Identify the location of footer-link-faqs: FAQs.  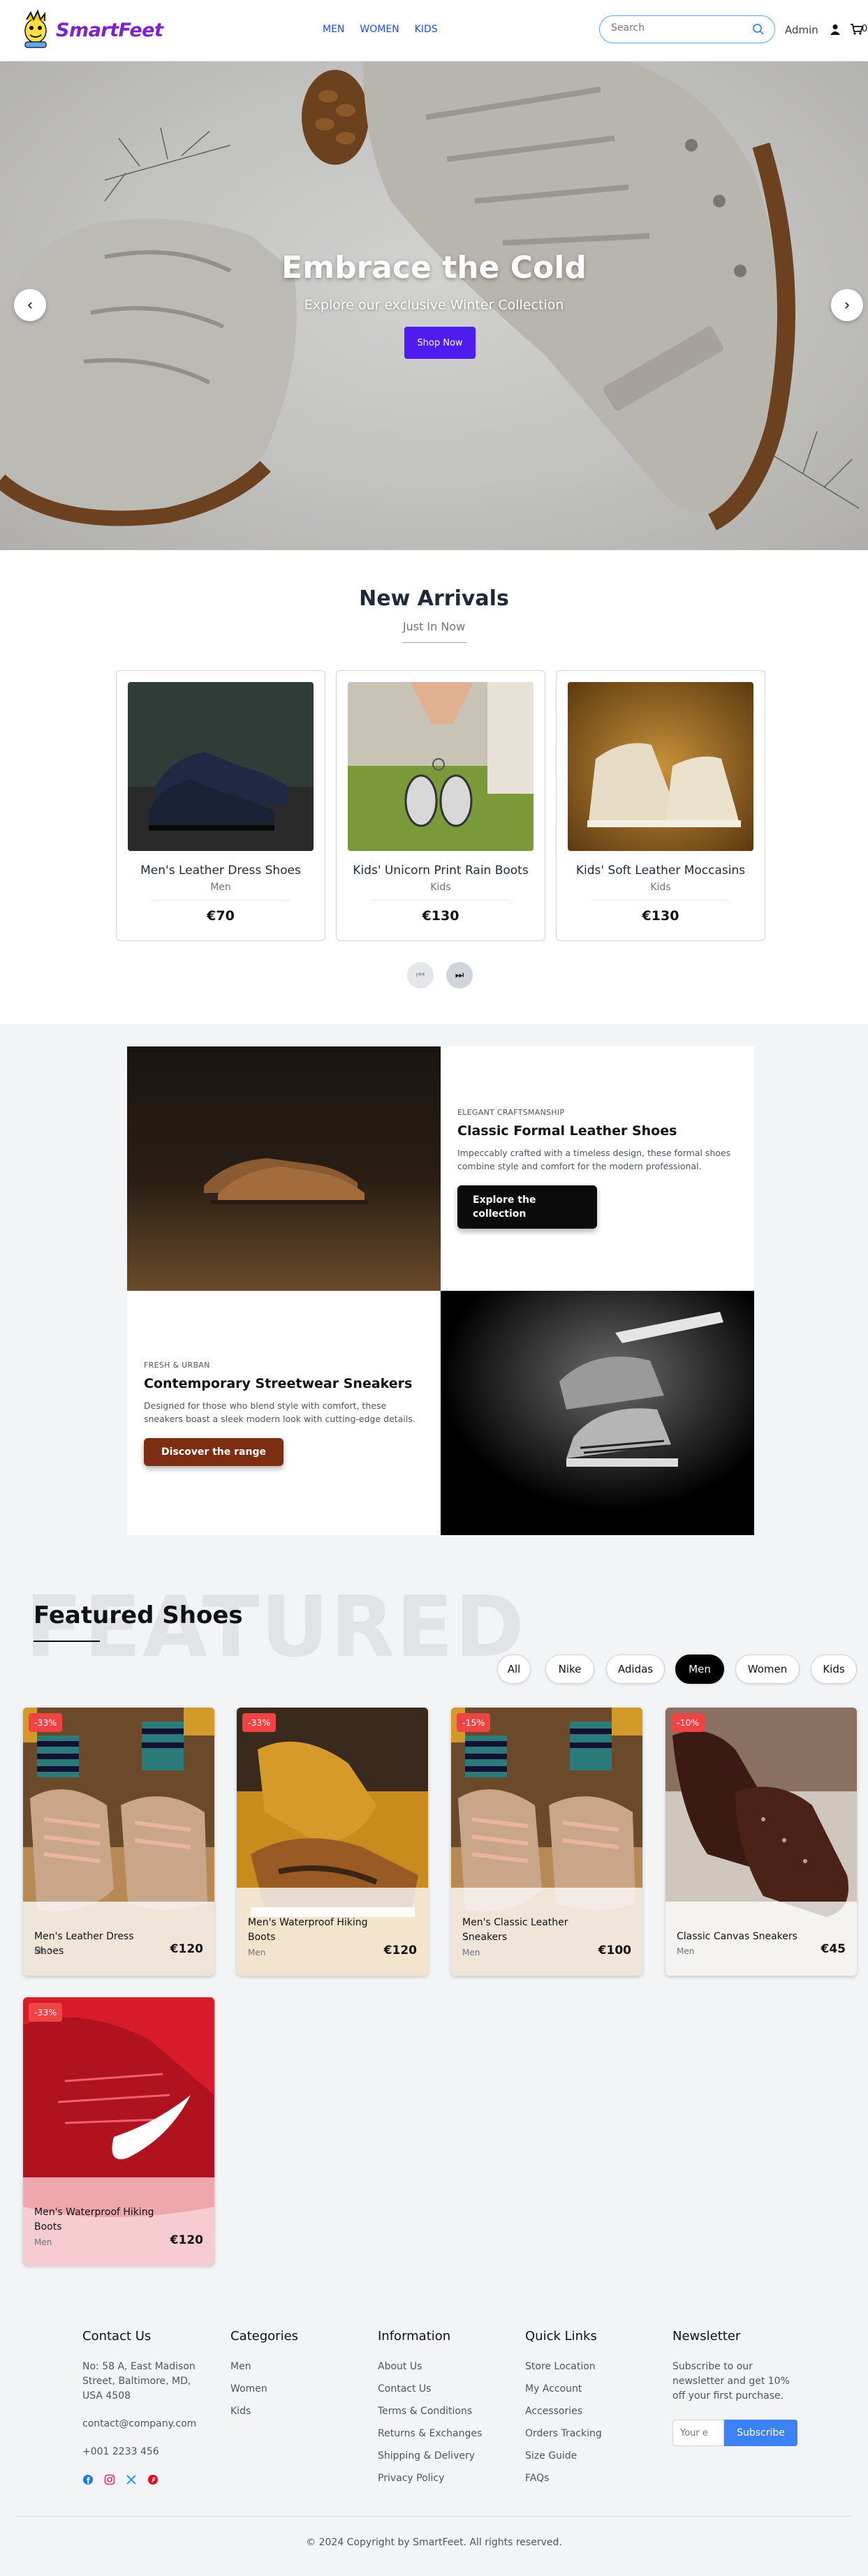
(537, 2478).